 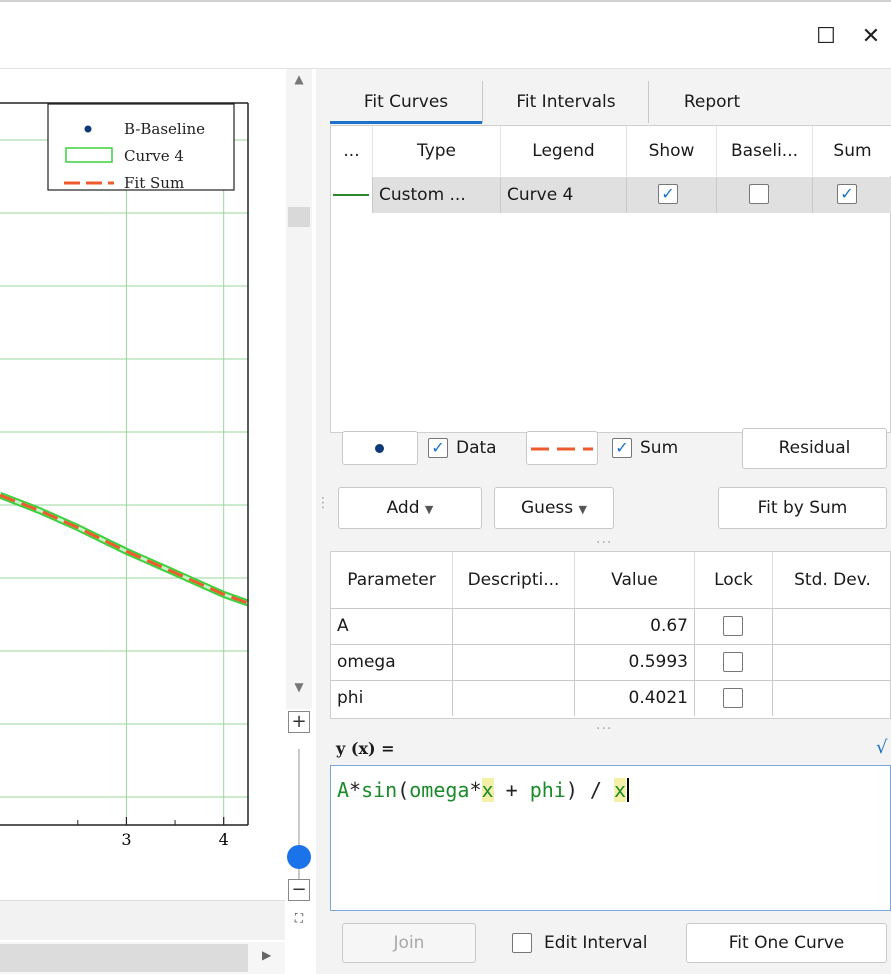 I want to click on baseline-checkbox, so click(x=759, y=194).